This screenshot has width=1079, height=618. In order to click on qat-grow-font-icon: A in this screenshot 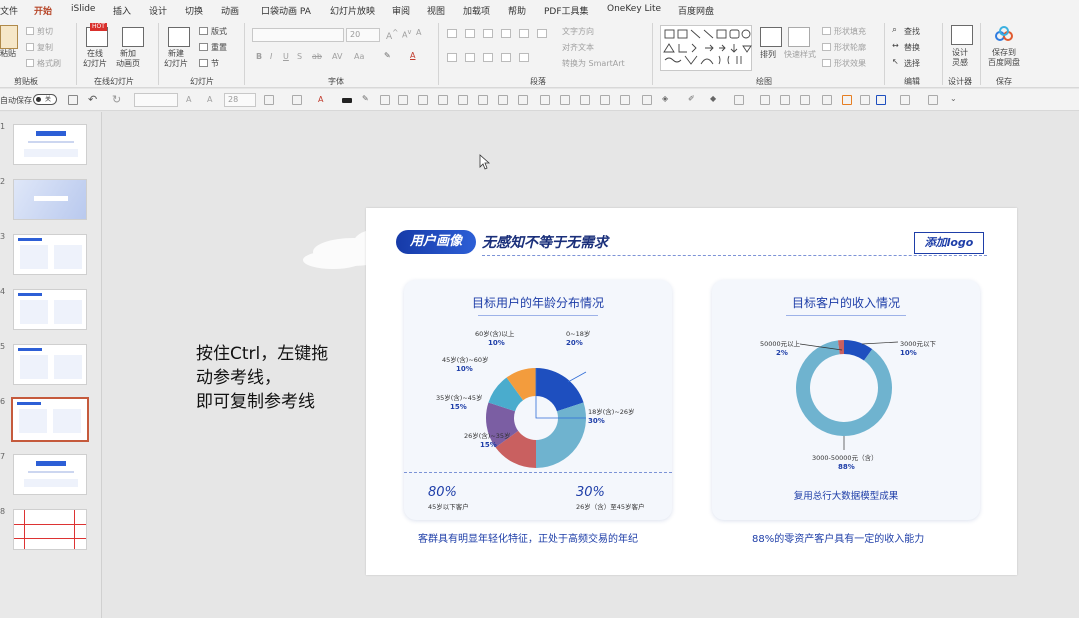, I will do `click(188, 99)`.